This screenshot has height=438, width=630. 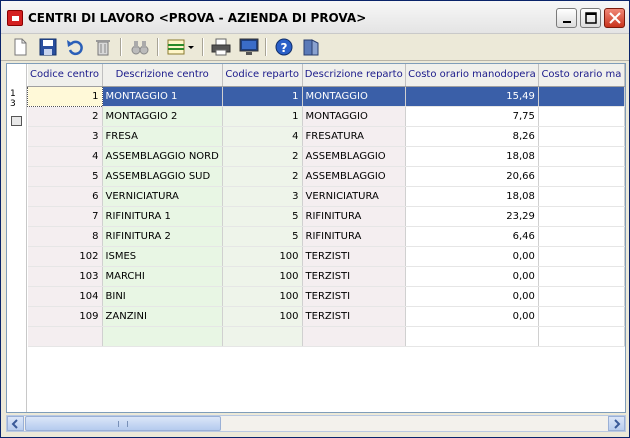 I want to click on minimize-button, so click(x=566, y=18).